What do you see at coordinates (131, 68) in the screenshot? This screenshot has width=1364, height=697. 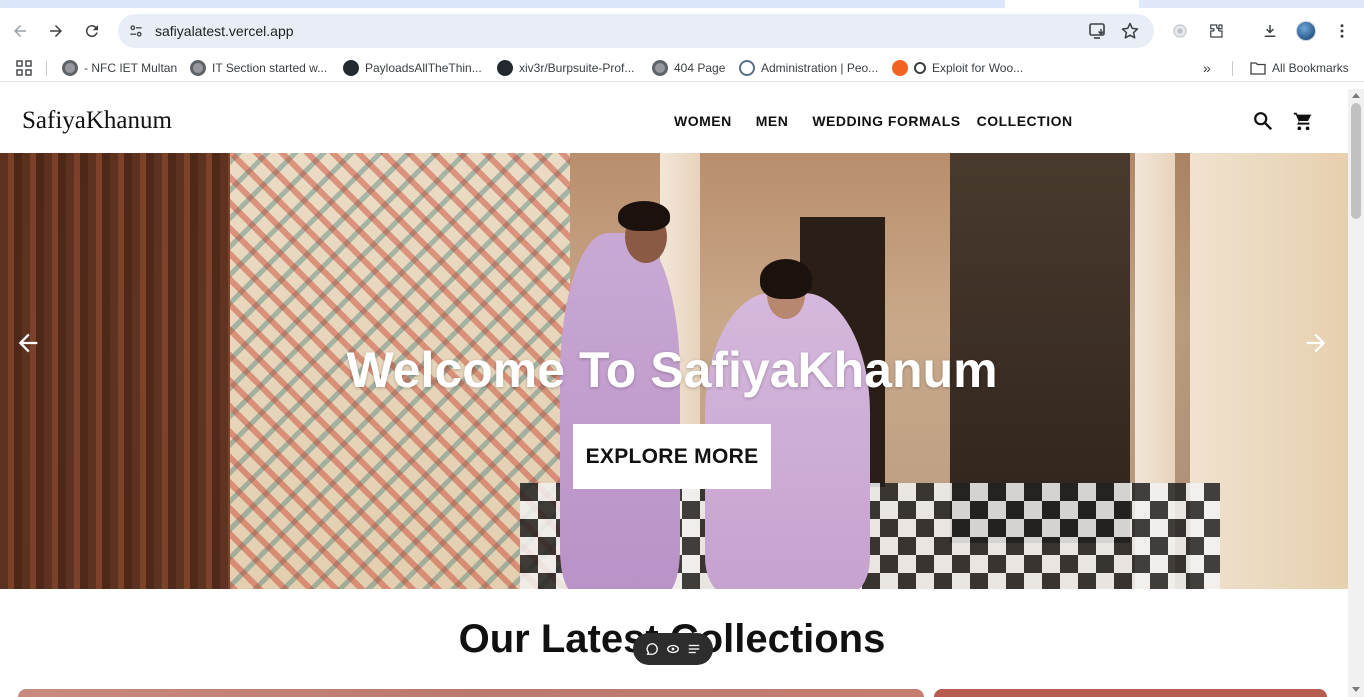 I see `bookmark-label: - NFC IET Multan` at bounding box center [131, 68].